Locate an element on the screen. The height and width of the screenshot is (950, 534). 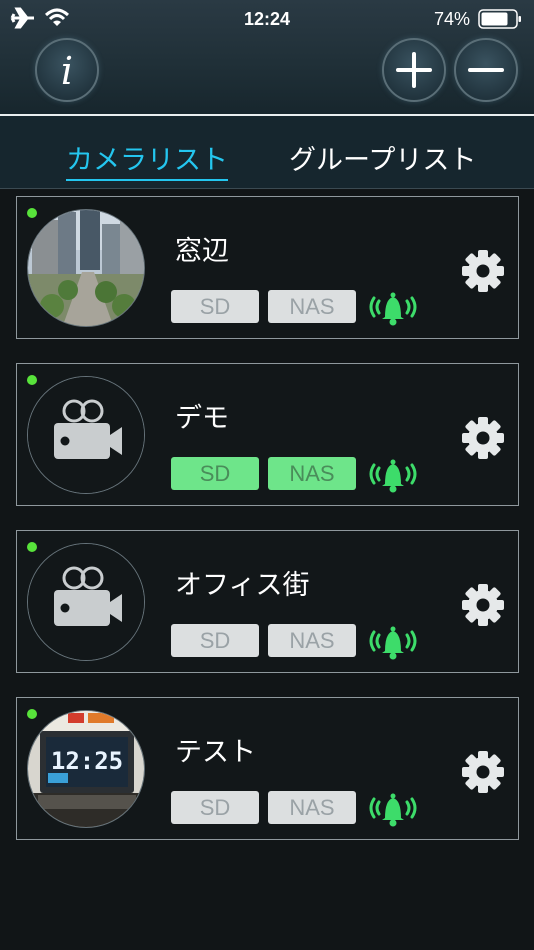
tab-camera-list: カメラリスト is located at coordinates (147, 159).